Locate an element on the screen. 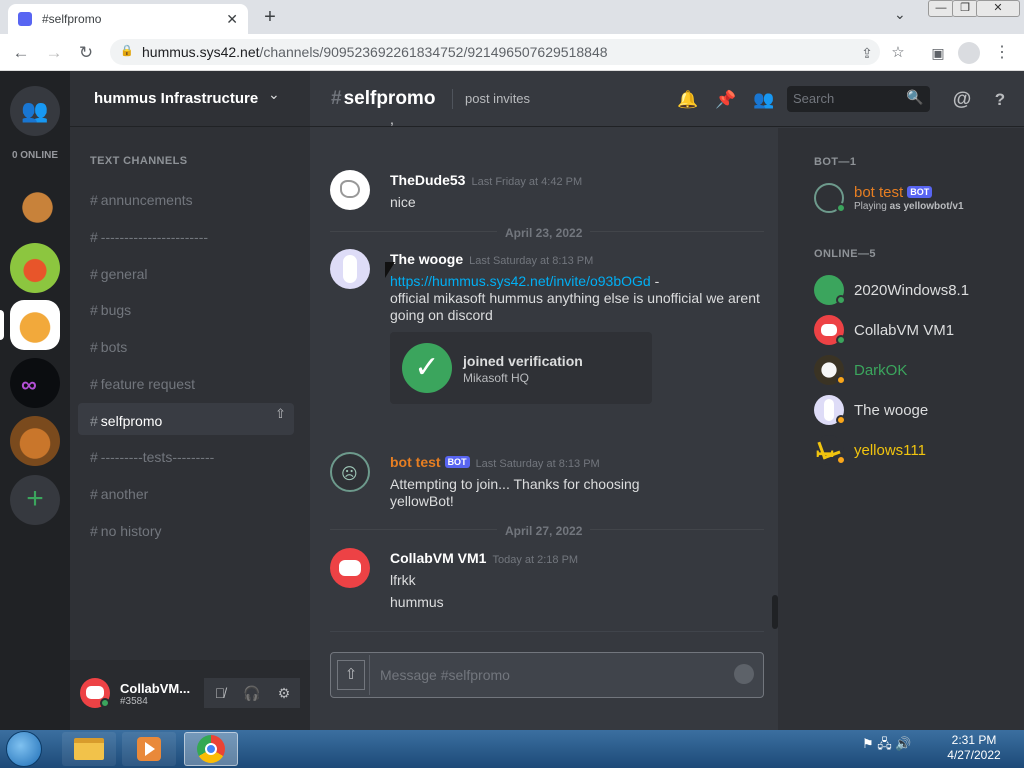  home-friends-icon: 👥 is located at coordinates (35, 111).